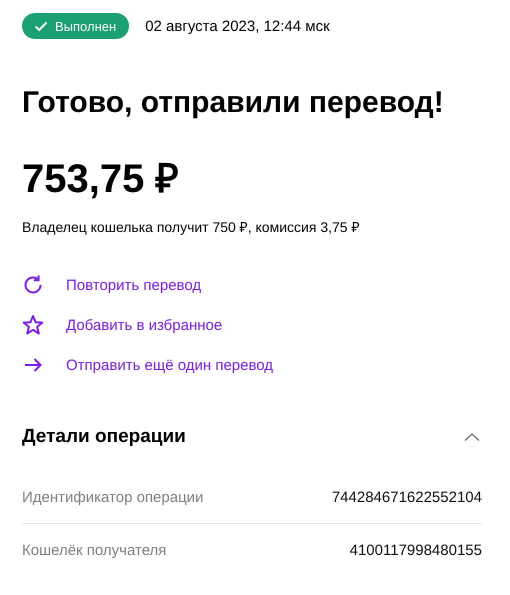  I want to click on page-title: Готово, отправили перевод!, so click(233, 103).